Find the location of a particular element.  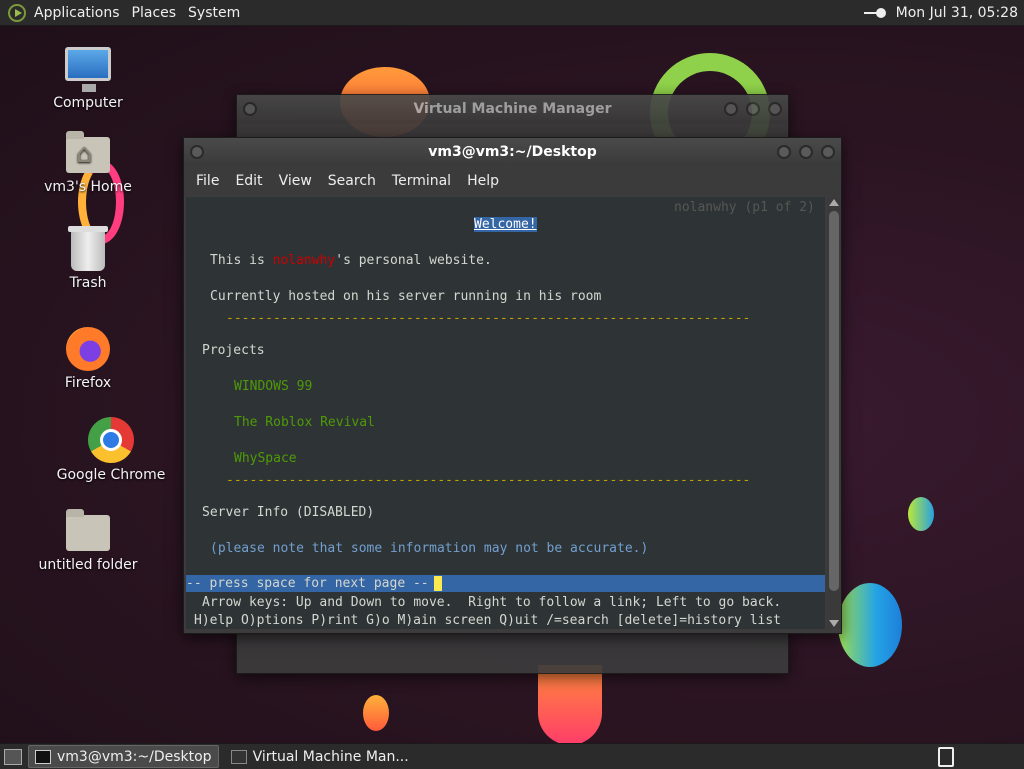

status-text: -- press space for next page -- is located at coordinates (307, 583).